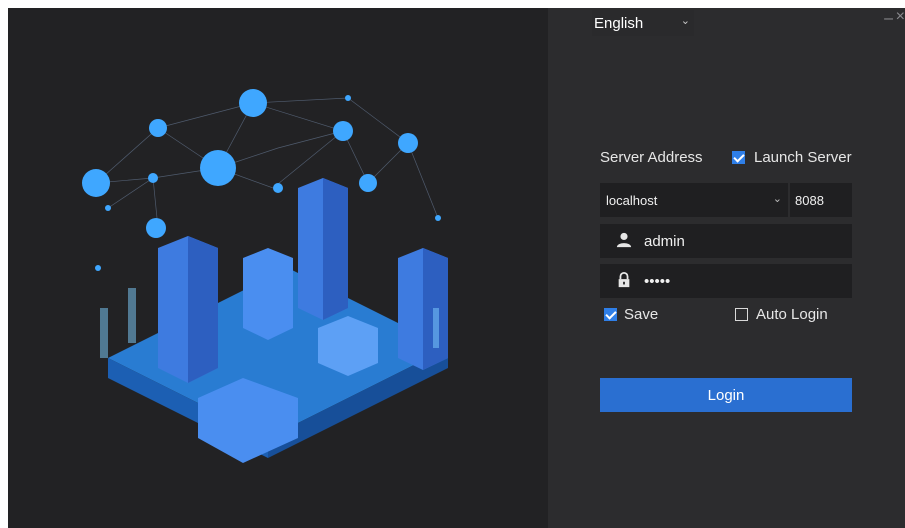  Describe the element at coordinates (726, 241) in the screenshot. I see `username-field: admin` at that location.